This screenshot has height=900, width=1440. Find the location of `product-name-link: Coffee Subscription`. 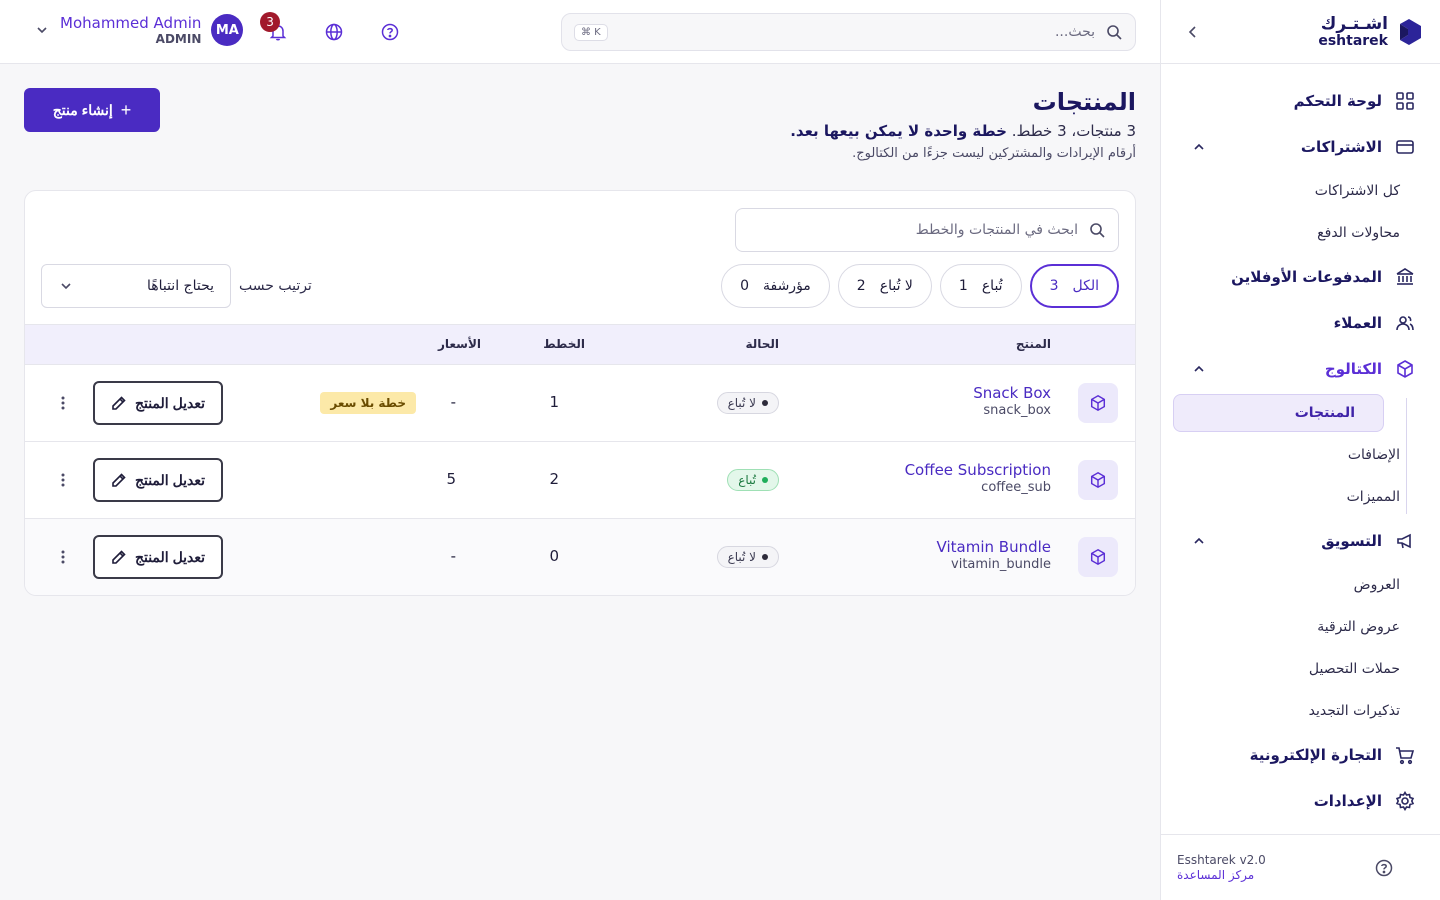

product-name-link: Coffee Subscription is located at coordinates (978, 470).